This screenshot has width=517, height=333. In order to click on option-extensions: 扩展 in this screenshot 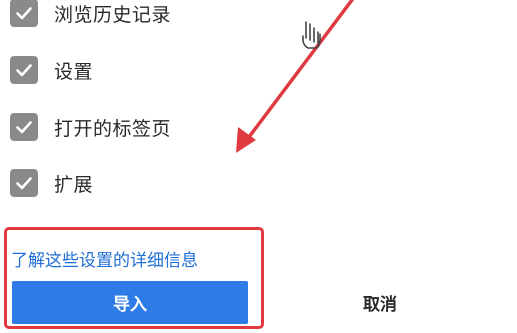, I will do `click(51, 183)`.